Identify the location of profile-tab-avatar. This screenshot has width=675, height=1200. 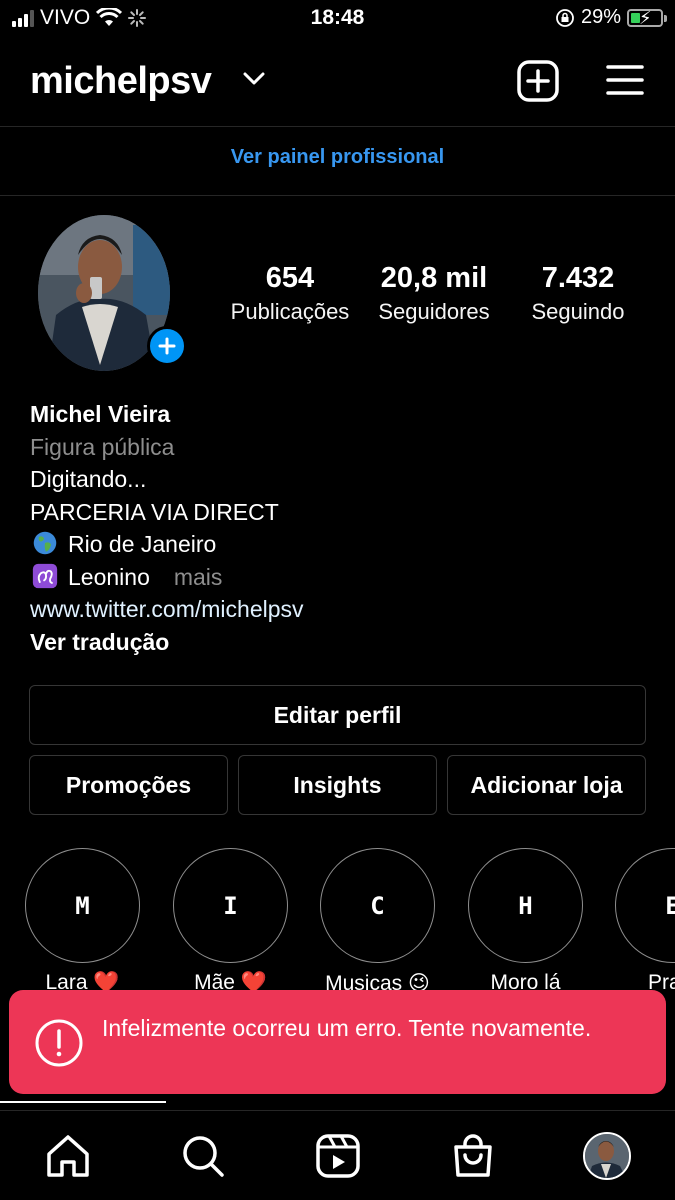
(607, 1156).